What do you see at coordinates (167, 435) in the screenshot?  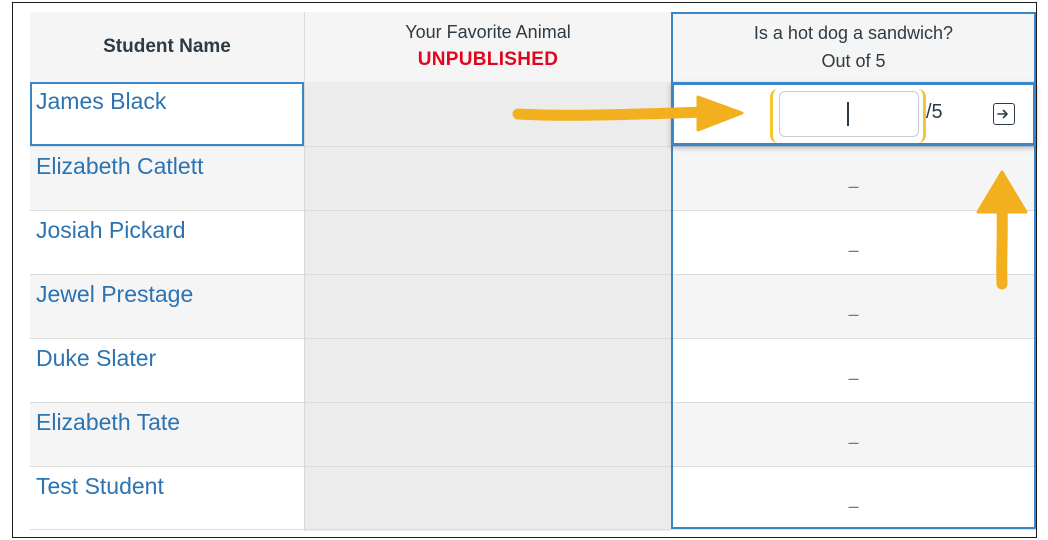 I see `student-name-link: Elizabeth Tate` at bounding box center [167, 435].